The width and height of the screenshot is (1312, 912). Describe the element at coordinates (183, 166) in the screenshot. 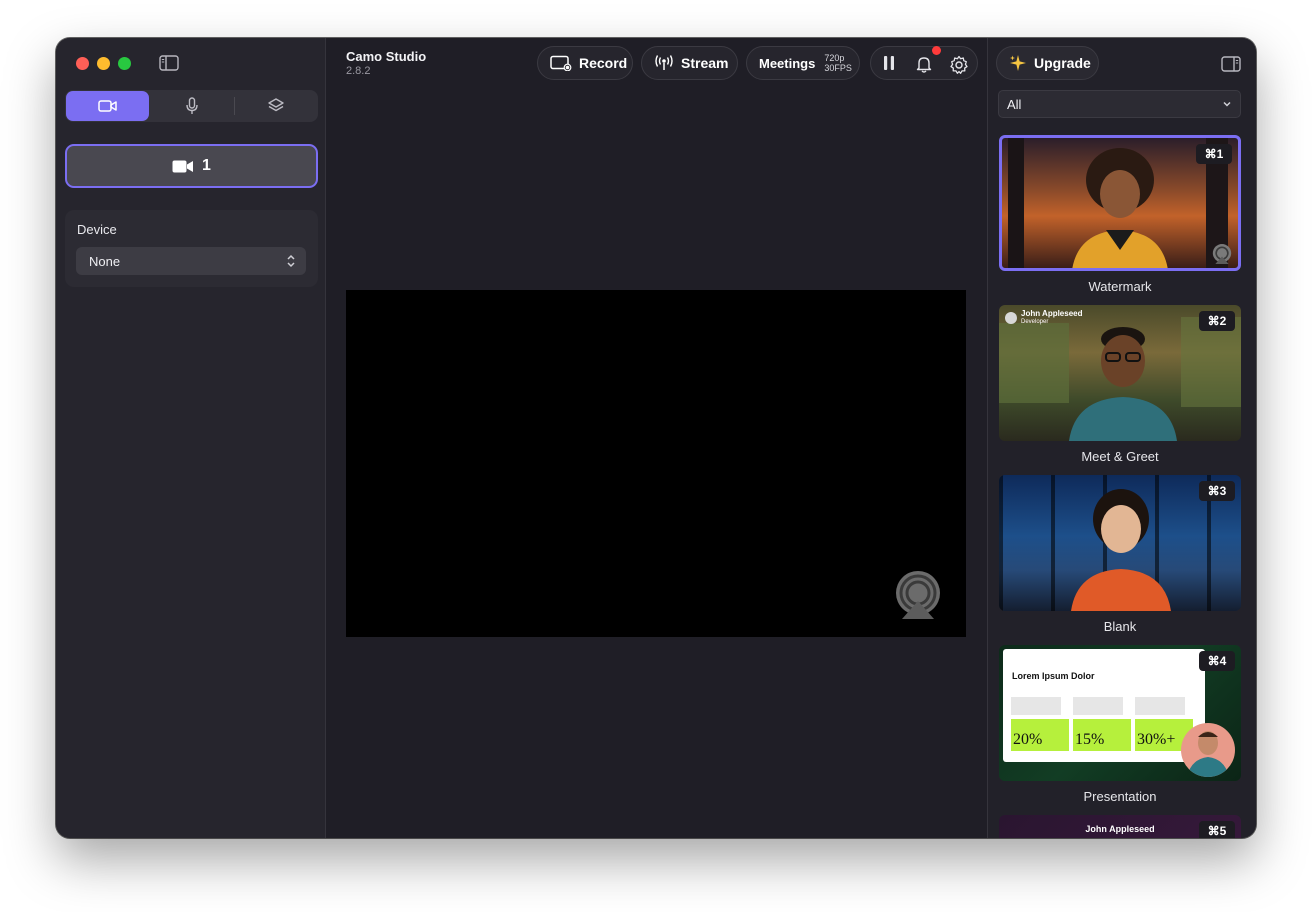

I see `camera-icon` at that location.